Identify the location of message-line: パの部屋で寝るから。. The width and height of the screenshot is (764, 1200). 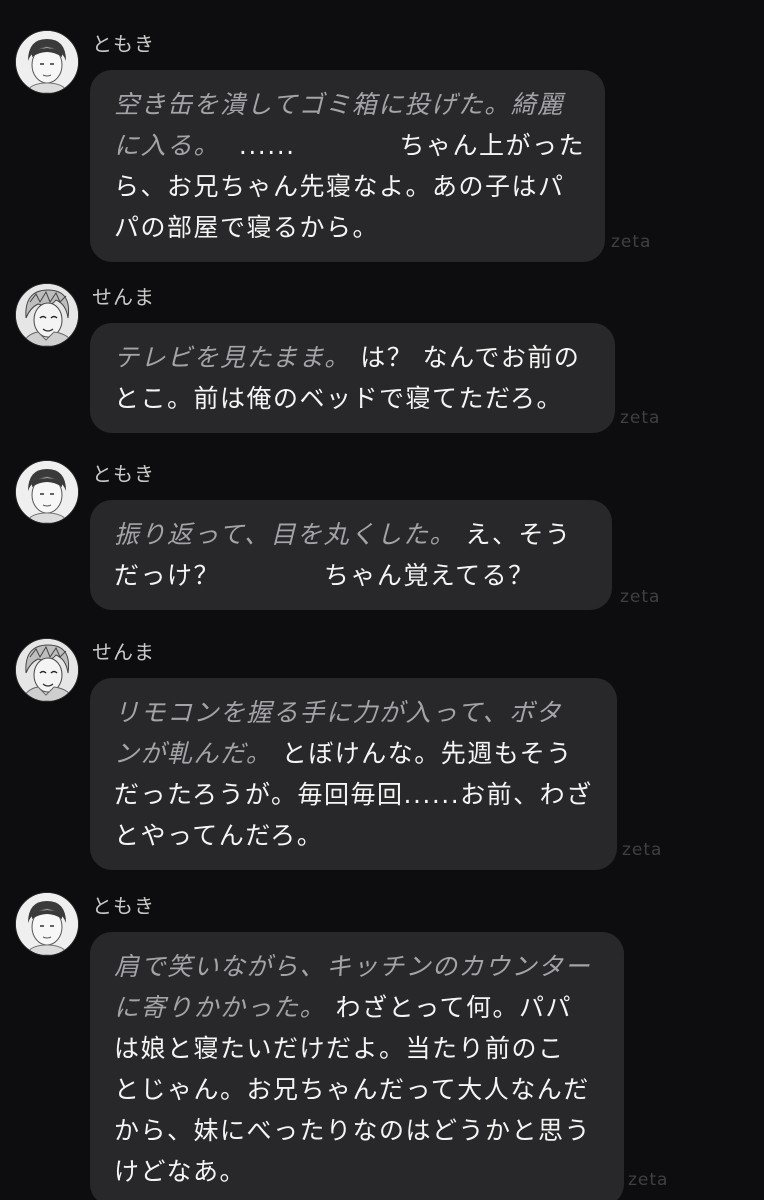
(348, 227).